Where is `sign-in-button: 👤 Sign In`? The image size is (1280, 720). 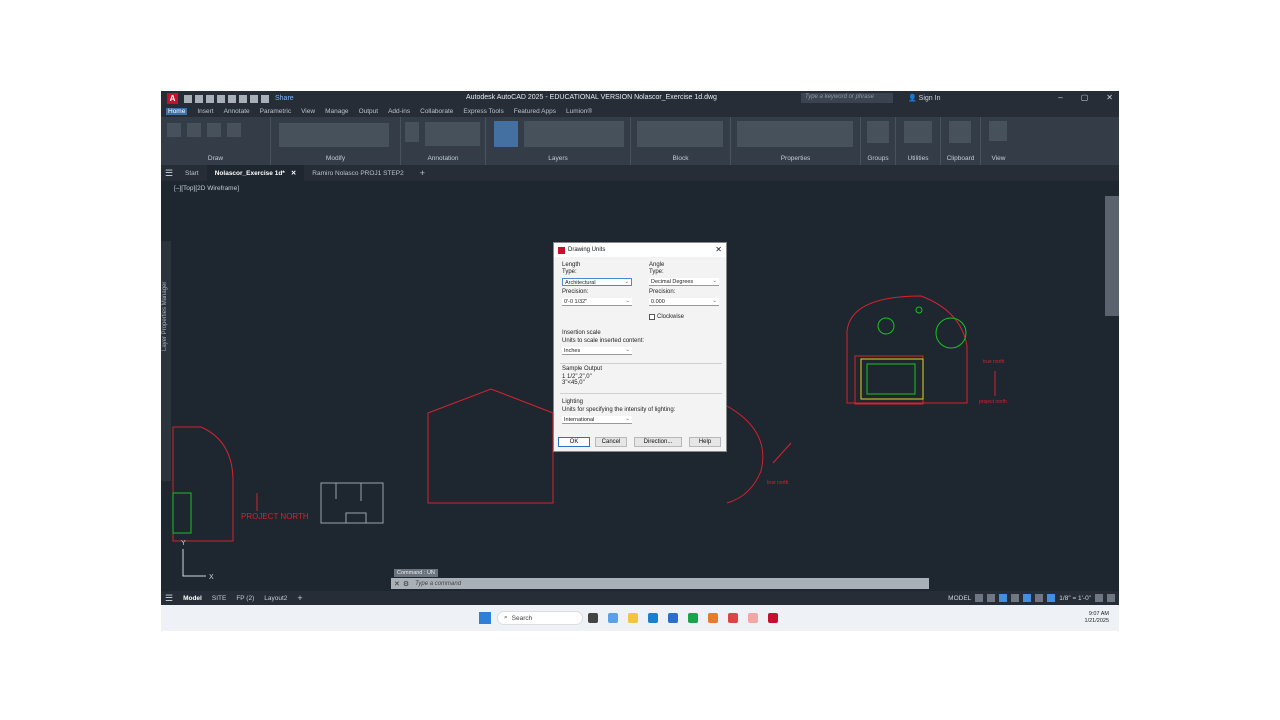 sign-in-button: 👤 Sign In is located at coordinates (924, 98).